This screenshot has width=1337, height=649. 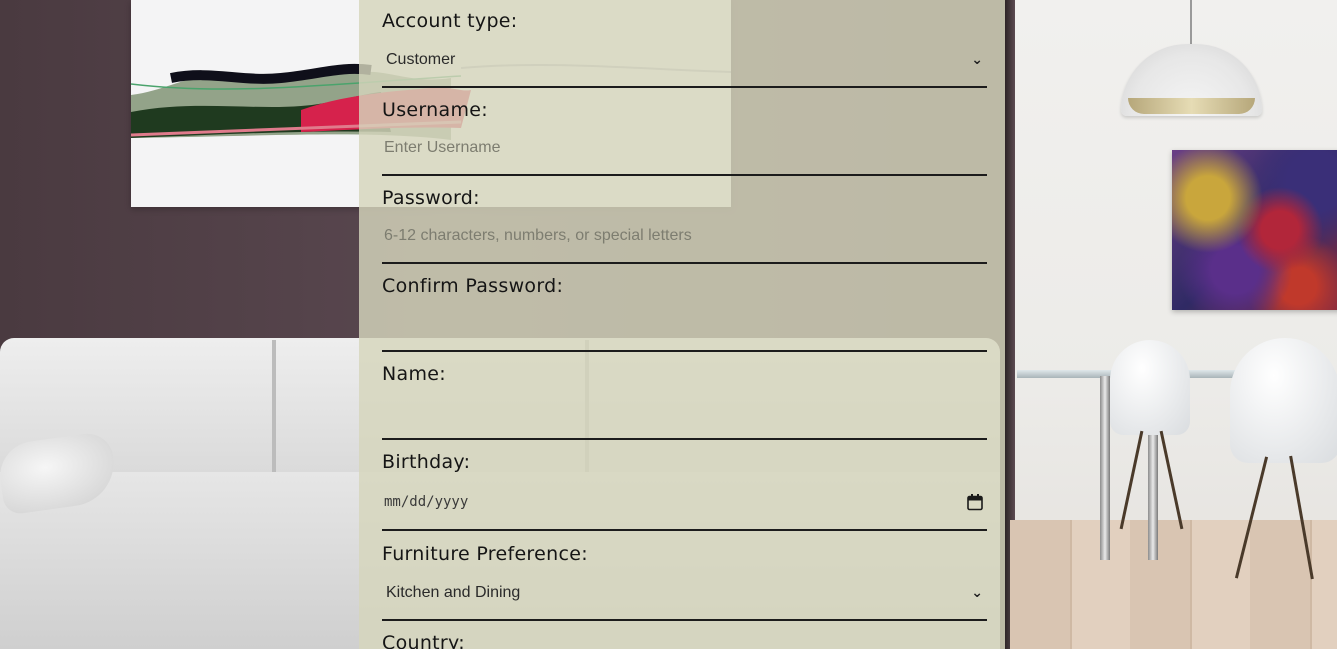 What do you see at coordinates (1191, 106) in the screenshot?
I see `lamp-inner-shade` at bounding box center [1191, 106].